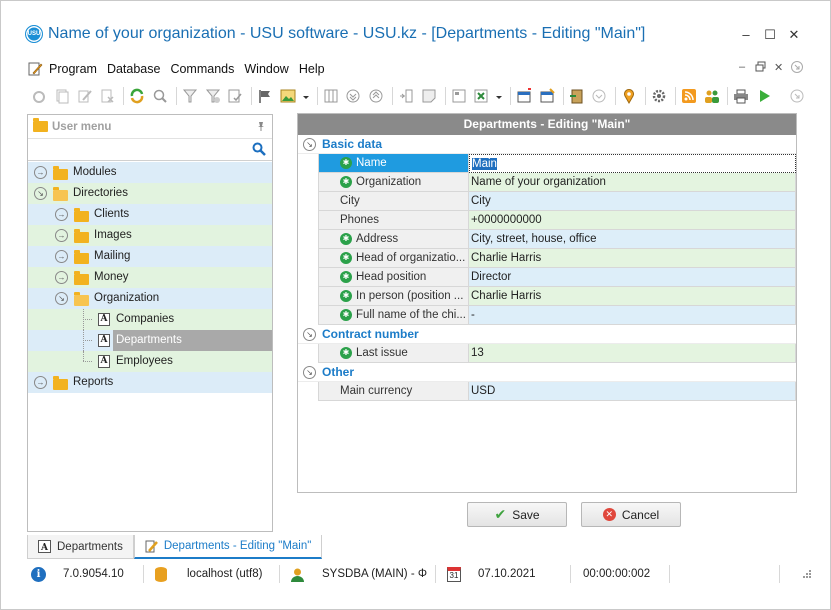 The width and height of the screenshot is (831, 610). What do you see at coordinates (393, 239) in the screenshot?
I see `property-name: Address` at bounding box center [393, 239].